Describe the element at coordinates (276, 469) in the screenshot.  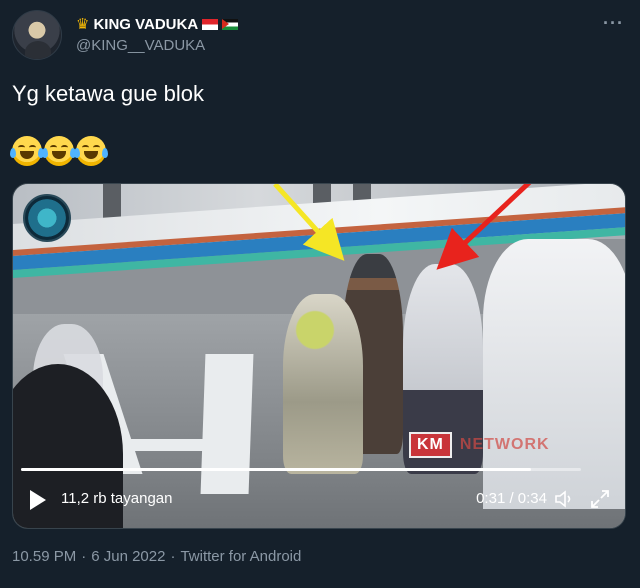
I see `video-progress-fill` at that location.